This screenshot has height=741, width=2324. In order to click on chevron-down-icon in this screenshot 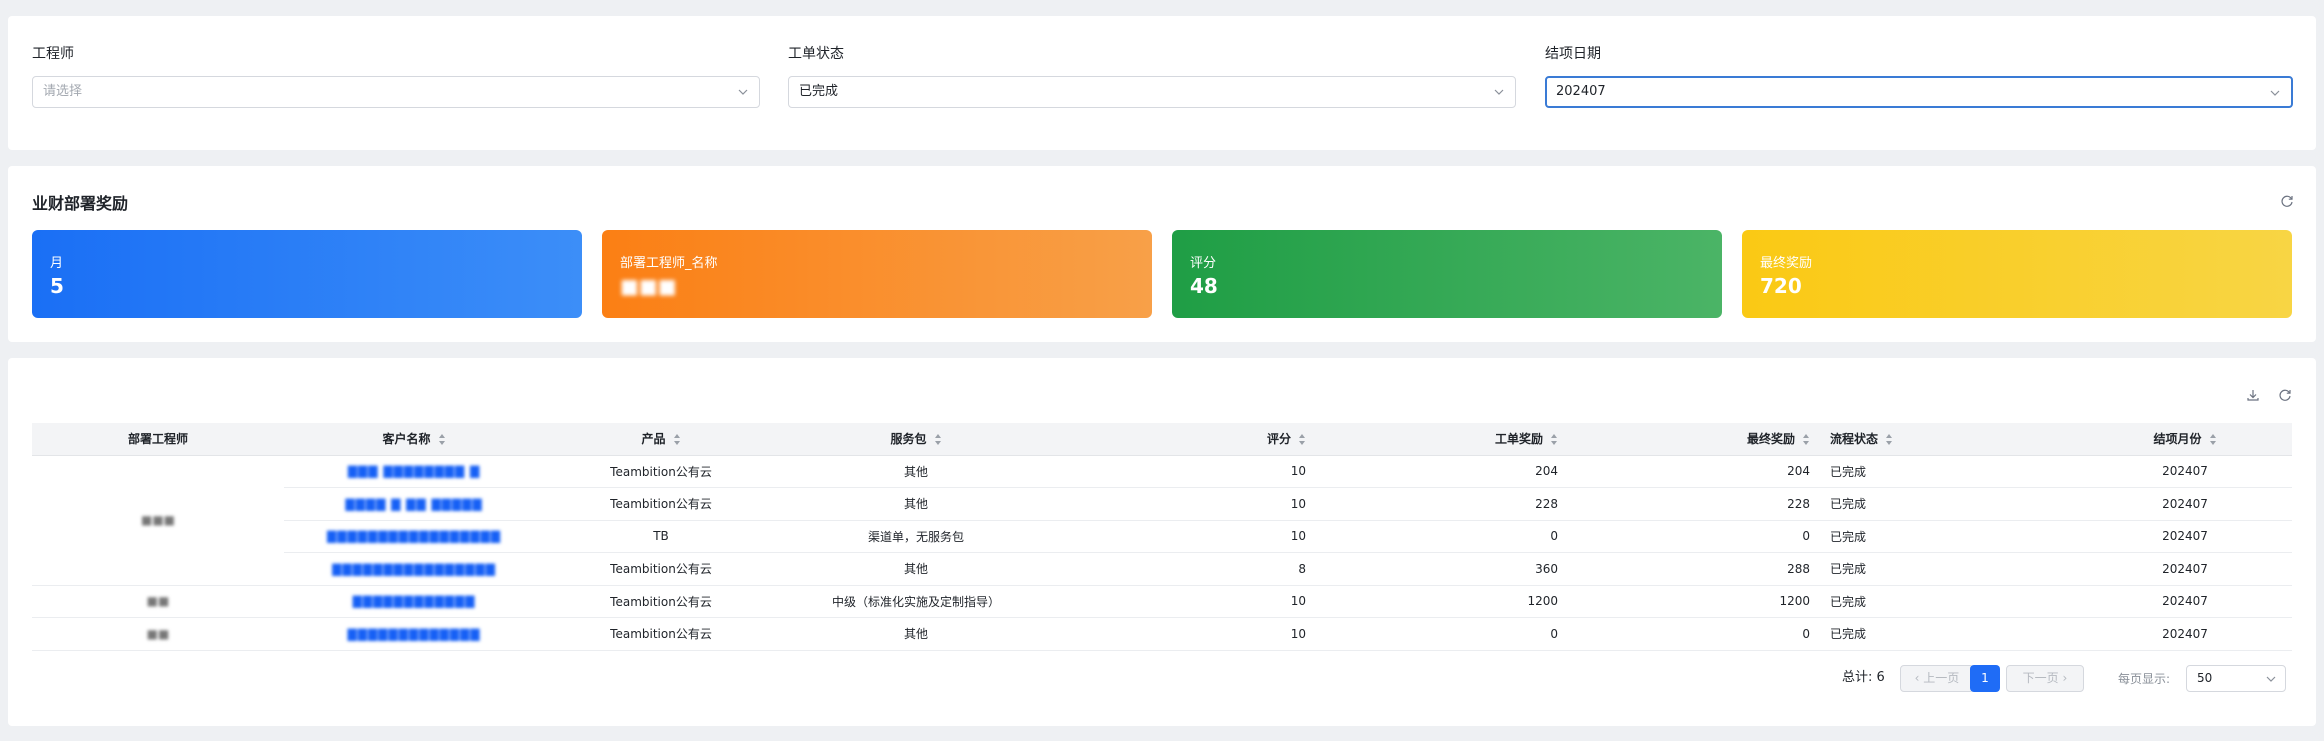, I will do `click(2275, 93)`.